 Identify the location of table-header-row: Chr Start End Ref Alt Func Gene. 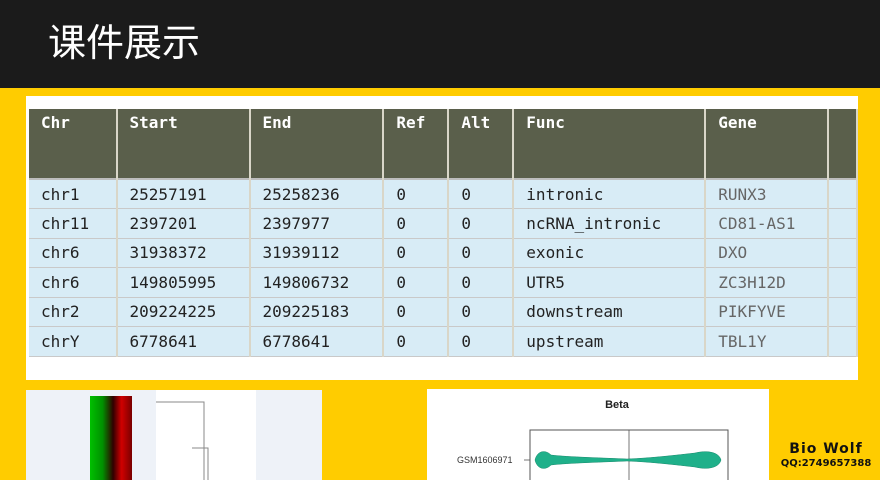
(443, 144).